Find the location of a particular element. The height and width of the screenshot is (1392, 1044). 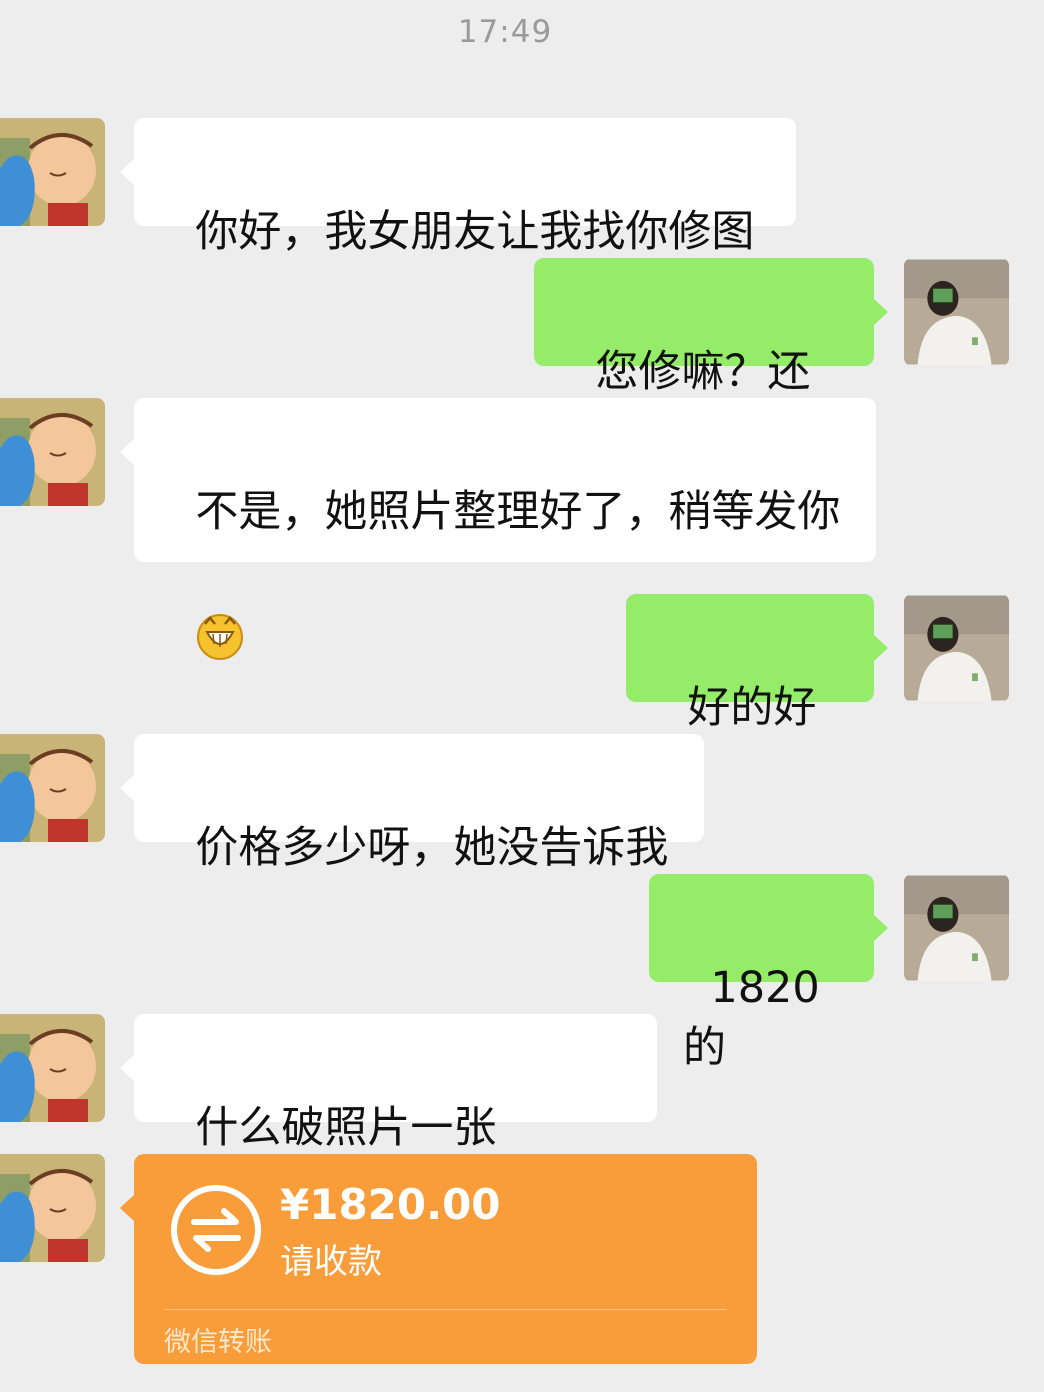

message-bubble: 不是，她照片整理好了，稍等发你 is located at coordinates (498, 529).